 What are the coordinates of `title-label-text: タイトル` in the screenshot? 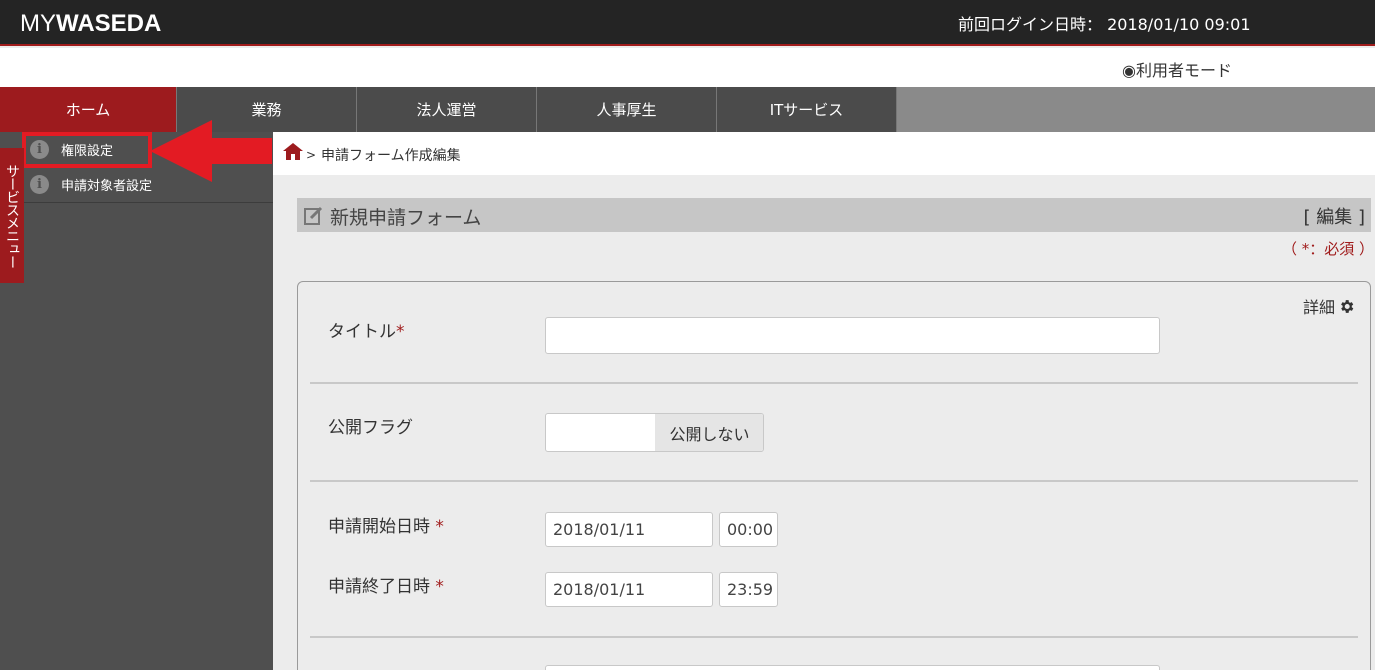 It's located at (362, 332).